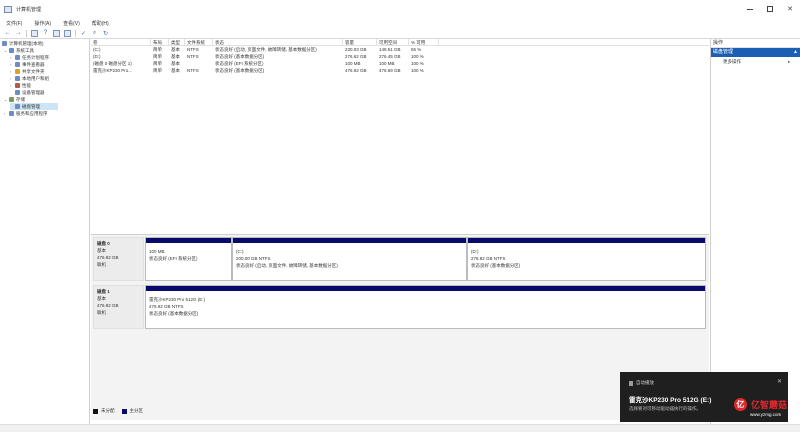 The image size is (800, 432). I want to click on tree-item-services-apps: › 服务和应用程序, so click(26, 113).